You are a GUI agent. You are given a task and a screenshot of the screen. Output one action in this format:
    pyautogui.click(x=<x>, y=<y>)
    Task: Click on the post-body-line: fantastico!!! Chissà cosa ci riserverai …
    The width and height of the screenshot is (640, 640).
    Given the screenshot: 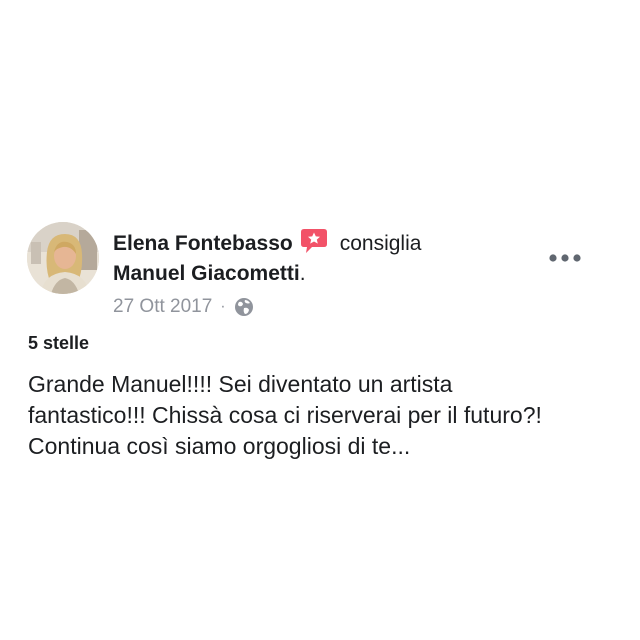 What is the action you would take?
    pyautogui.click(x=285, y=415)
    